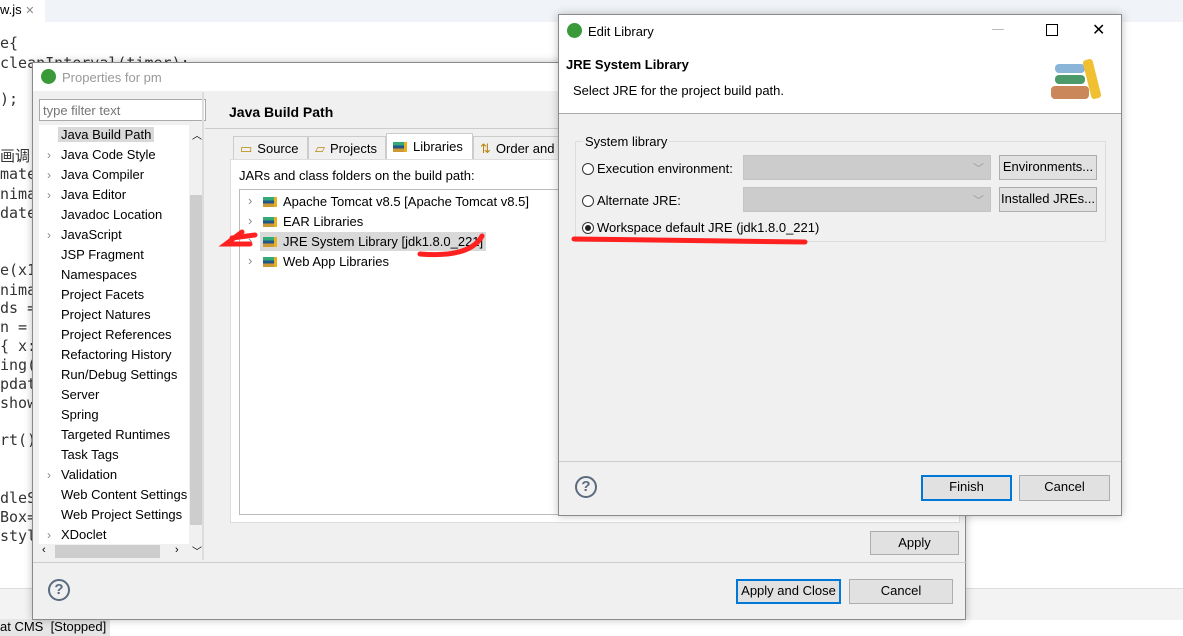  What do you see at coordinates (513, 243) in the screenshot?
I see `red-annotation-marks` at bounding box center [513, 243].